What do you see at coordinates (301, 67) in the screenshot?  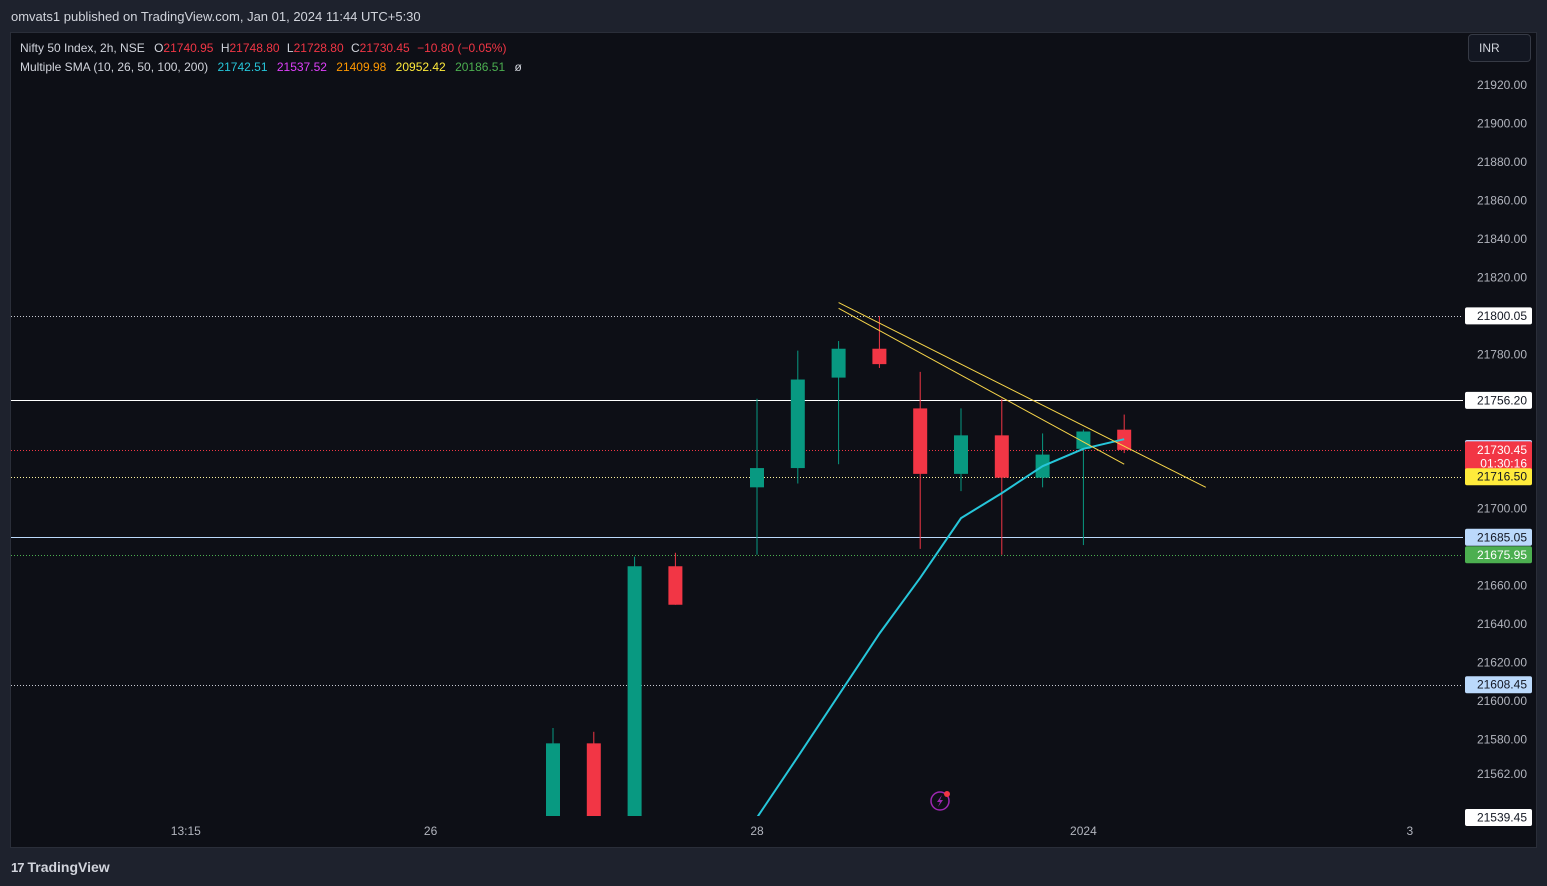 I see `sma26-value: 21537.52` at bounding box center [301, 67].